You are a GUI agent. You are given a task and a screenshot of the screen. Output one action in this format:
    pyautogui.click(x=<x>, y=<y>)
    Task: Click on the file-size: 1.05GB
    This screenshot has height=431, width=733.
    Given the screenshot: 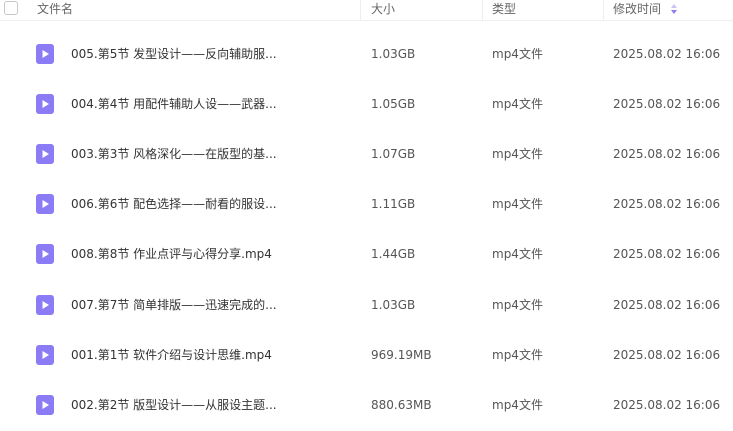 What is the action you would take?
    pyautogui.click(x=393, y=104)
    